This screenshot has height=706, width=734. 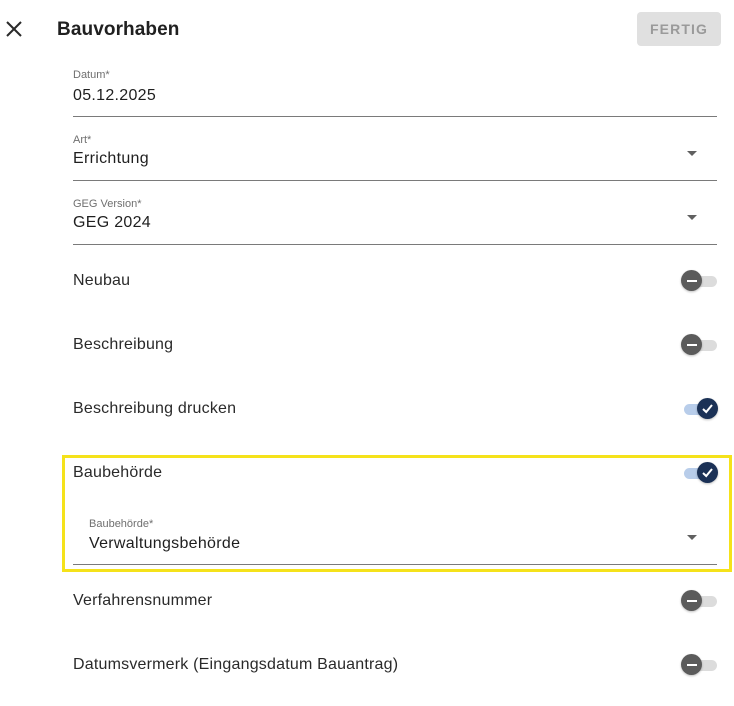 What do you see at coordinates (121, 524) in the screenshot?
I see `baubehoerde-select-label: Baubehörde*` at bounding box center [121, 524].